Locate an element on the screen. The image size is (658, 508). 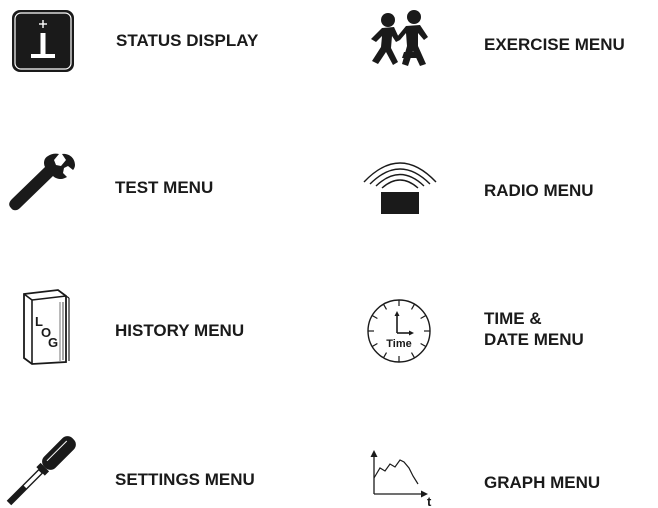
menu-item-status-display: STATUS DISPLAY is located at coordinates (160, 41).